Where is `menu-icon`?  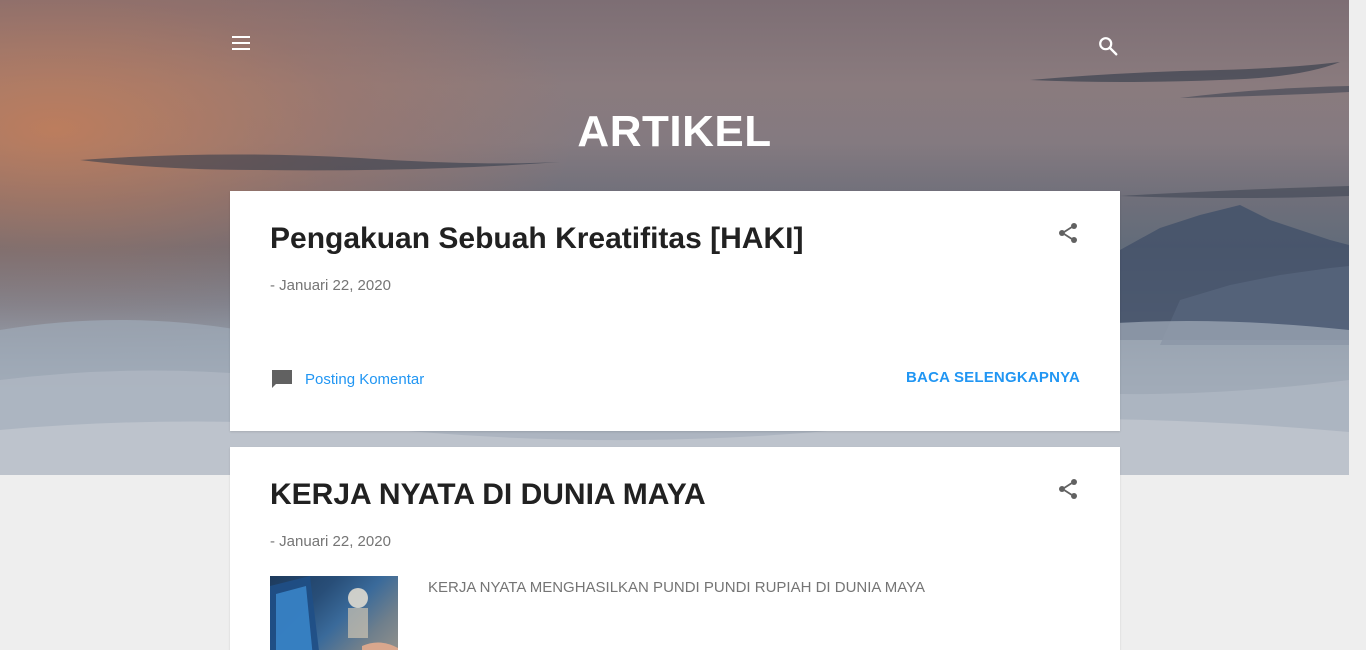
menu-icon is located at coordinates (242, 44).